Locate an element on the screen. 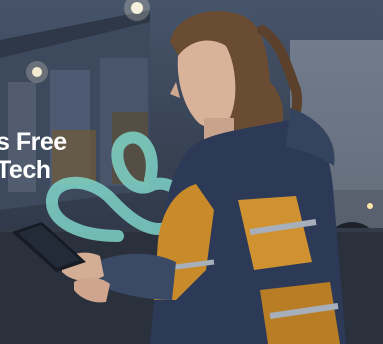  nose is located at coordinates (175, 90).